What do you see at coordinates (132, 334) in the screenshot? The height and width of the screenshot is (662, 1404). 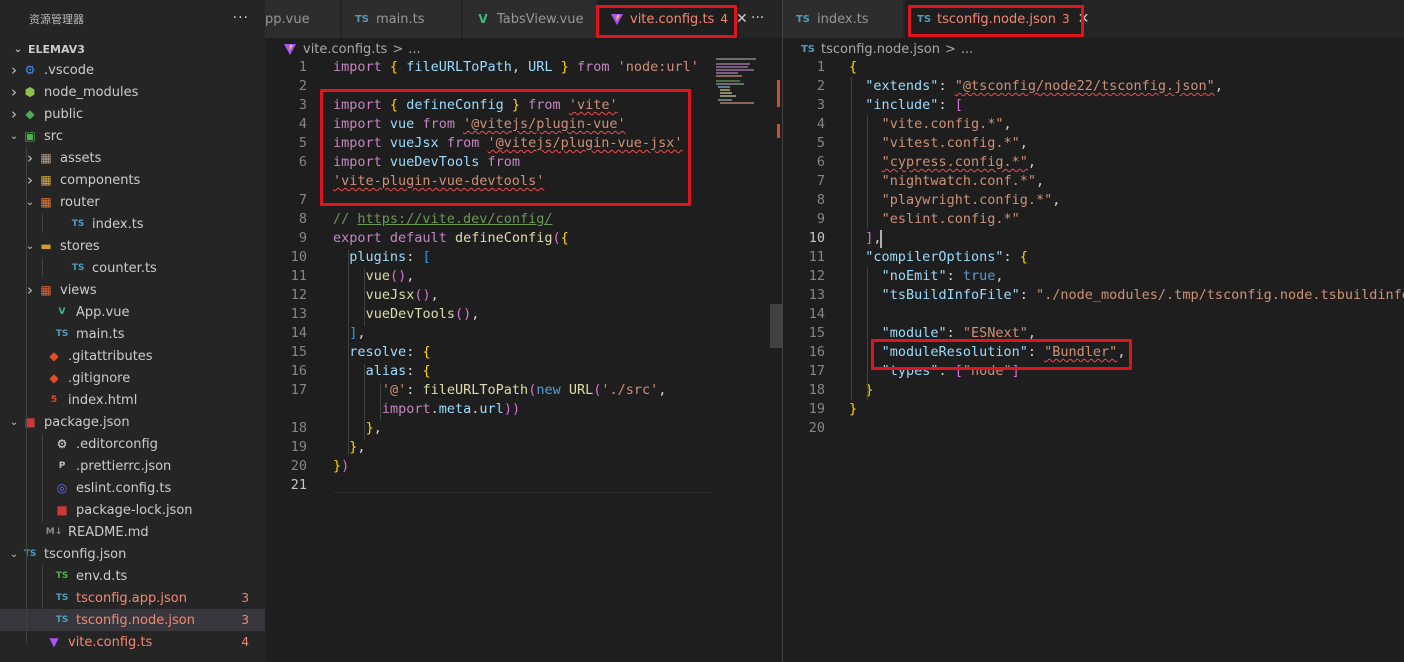 I see `tree-item: ›TSmain.ts` at bounding box center [132, 334].